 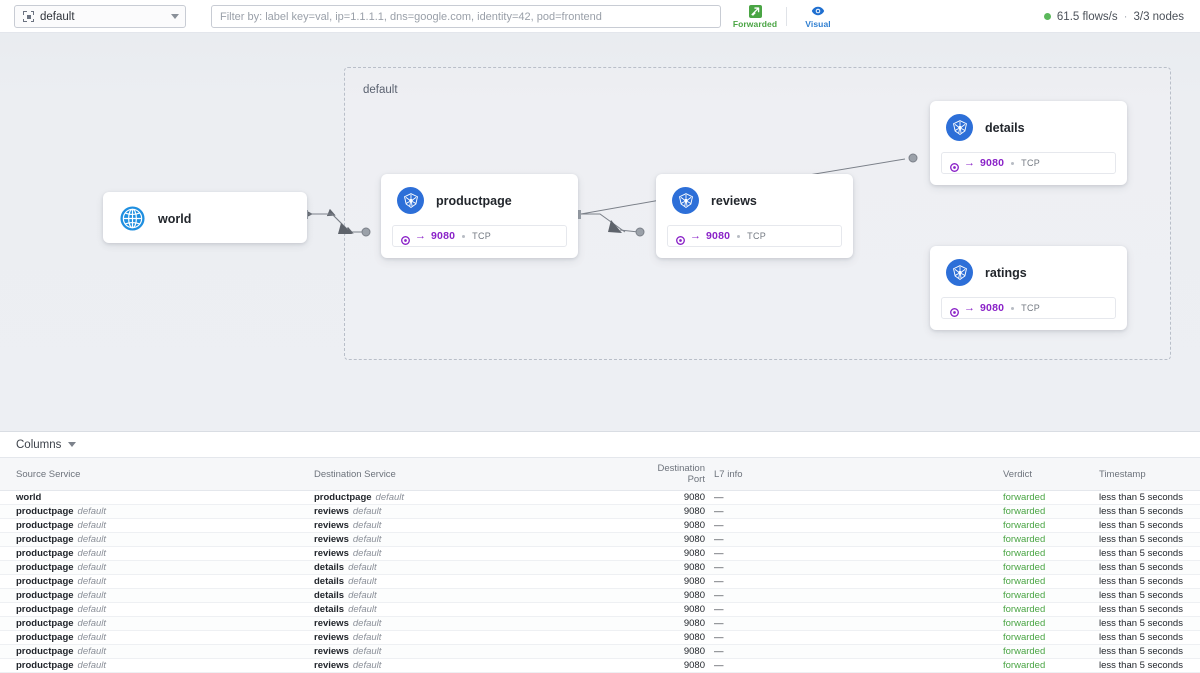 I want to click on node-ratings: ratings → 9080 TCP, so click(x=1028, y=288).